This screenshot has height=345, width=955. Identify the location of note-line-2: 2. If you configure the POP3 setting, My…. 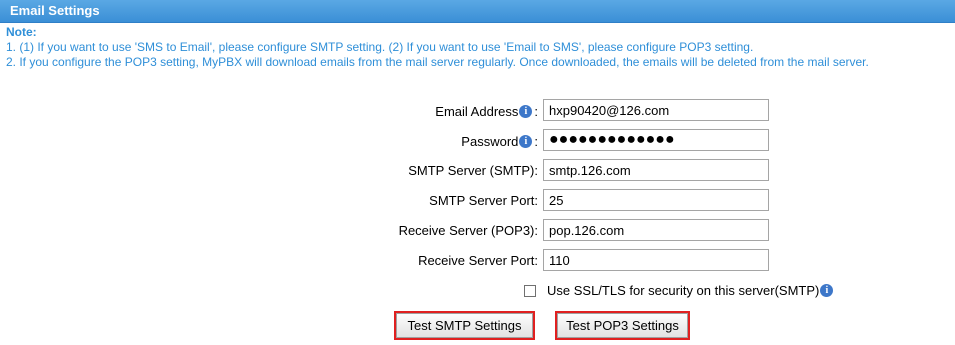
(437, 62).